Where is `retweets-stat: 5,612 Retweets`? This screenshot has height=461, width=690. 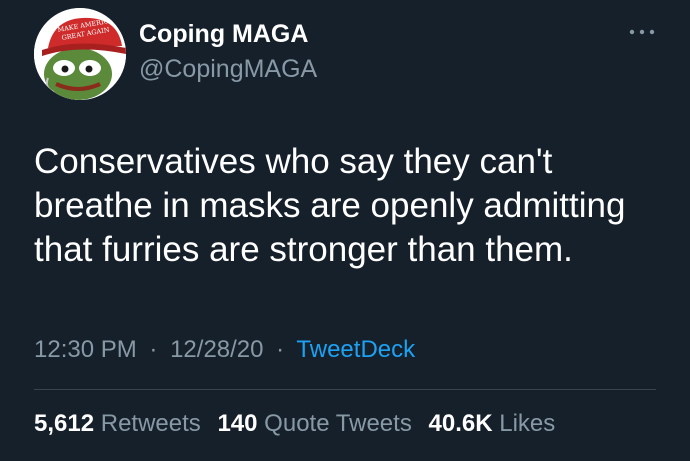 retweets-stat: 5,612 Retweets is located at coordinates (117, 423).